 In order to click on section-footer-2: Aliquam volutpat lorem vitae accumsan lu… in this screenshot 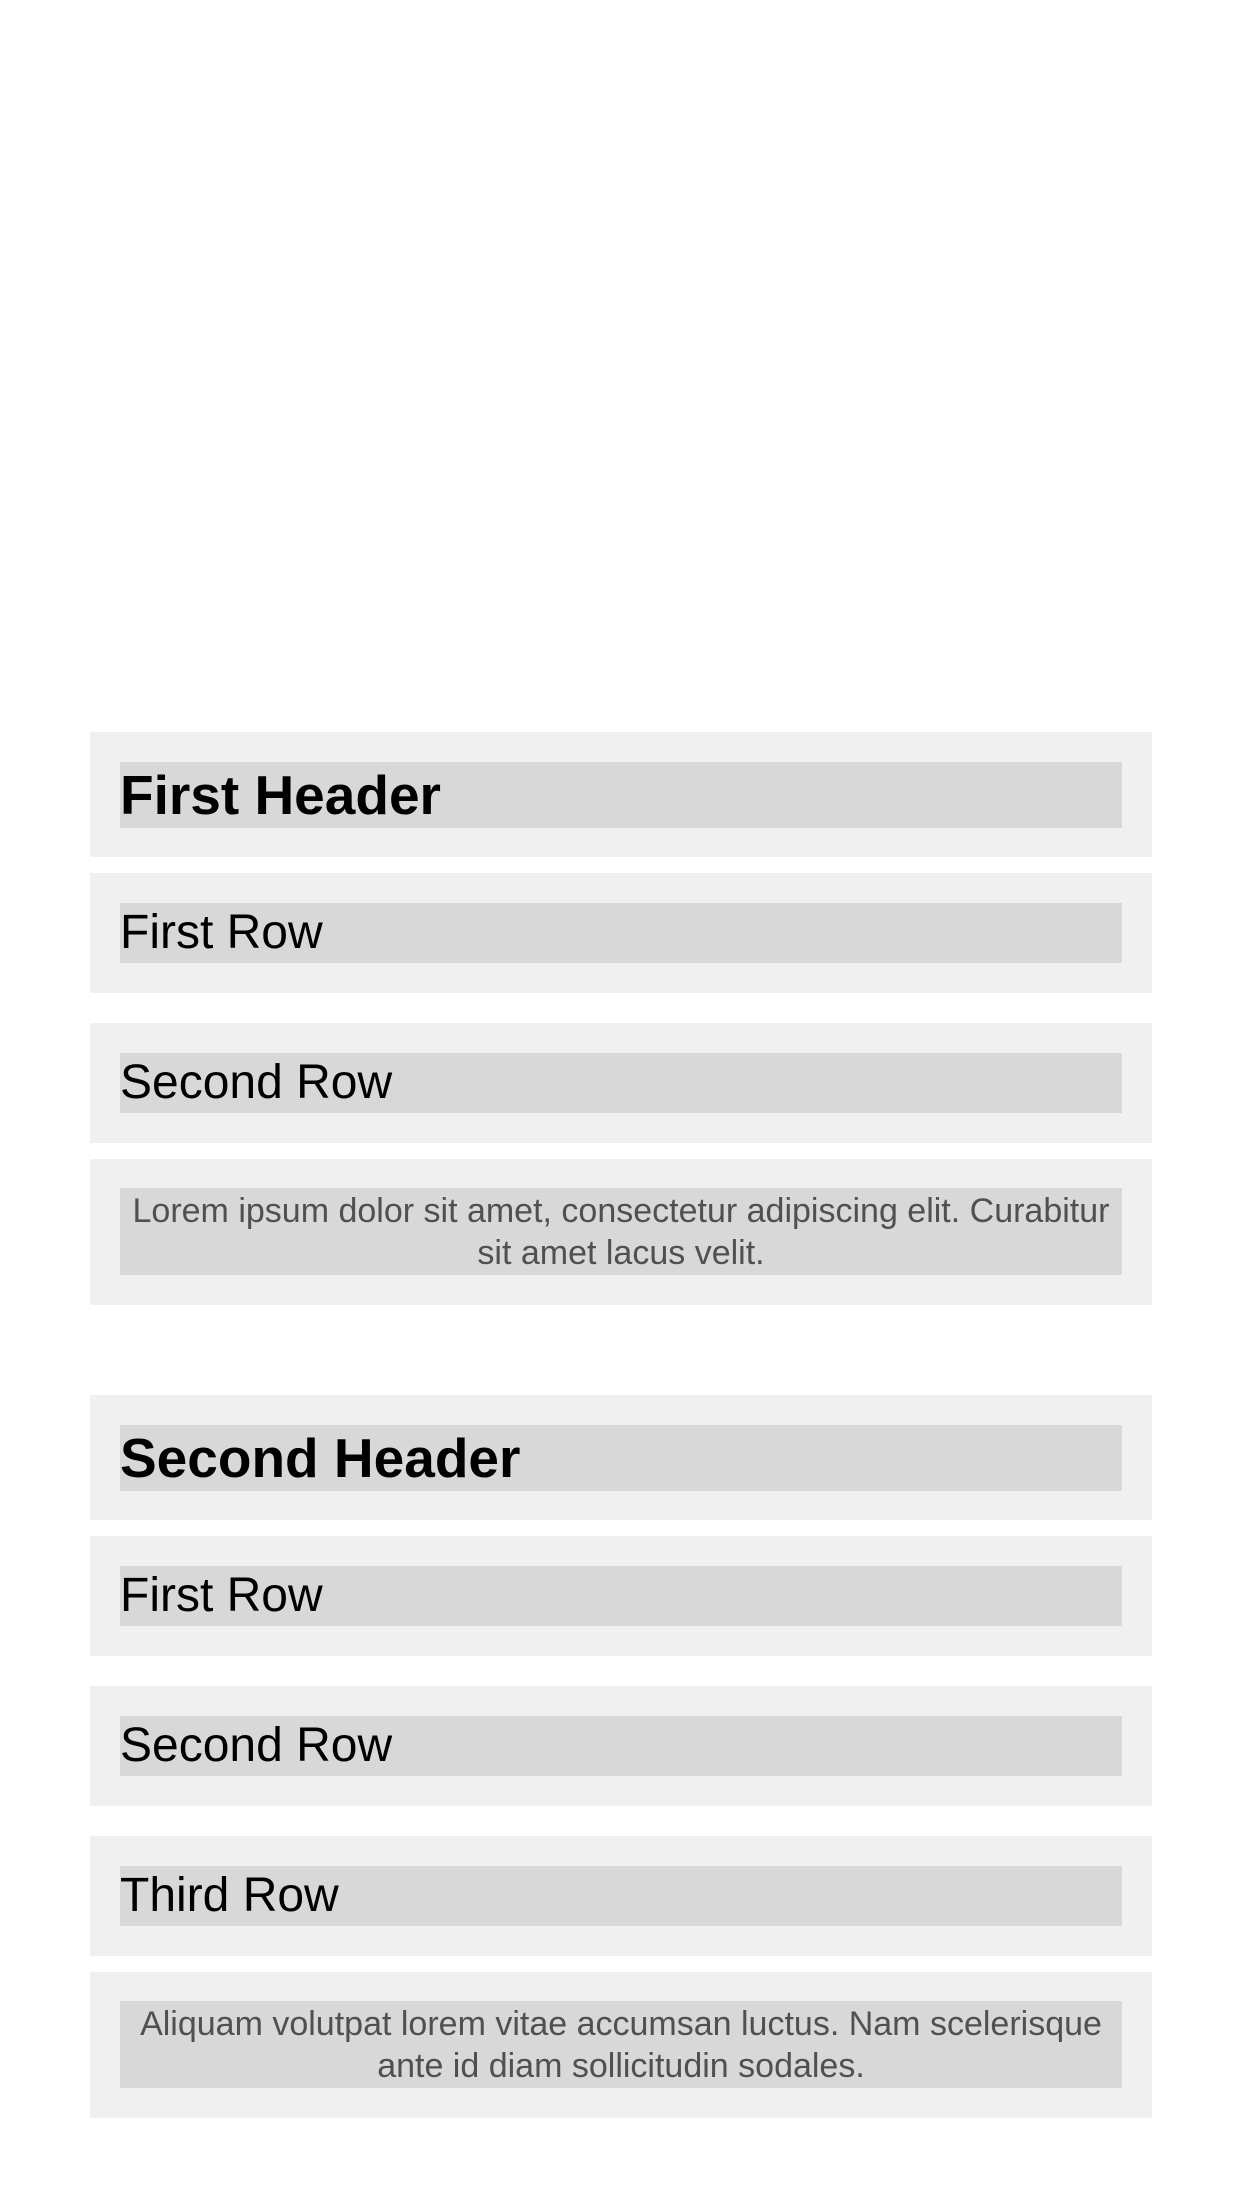, I will do `click(621, 2045)`.